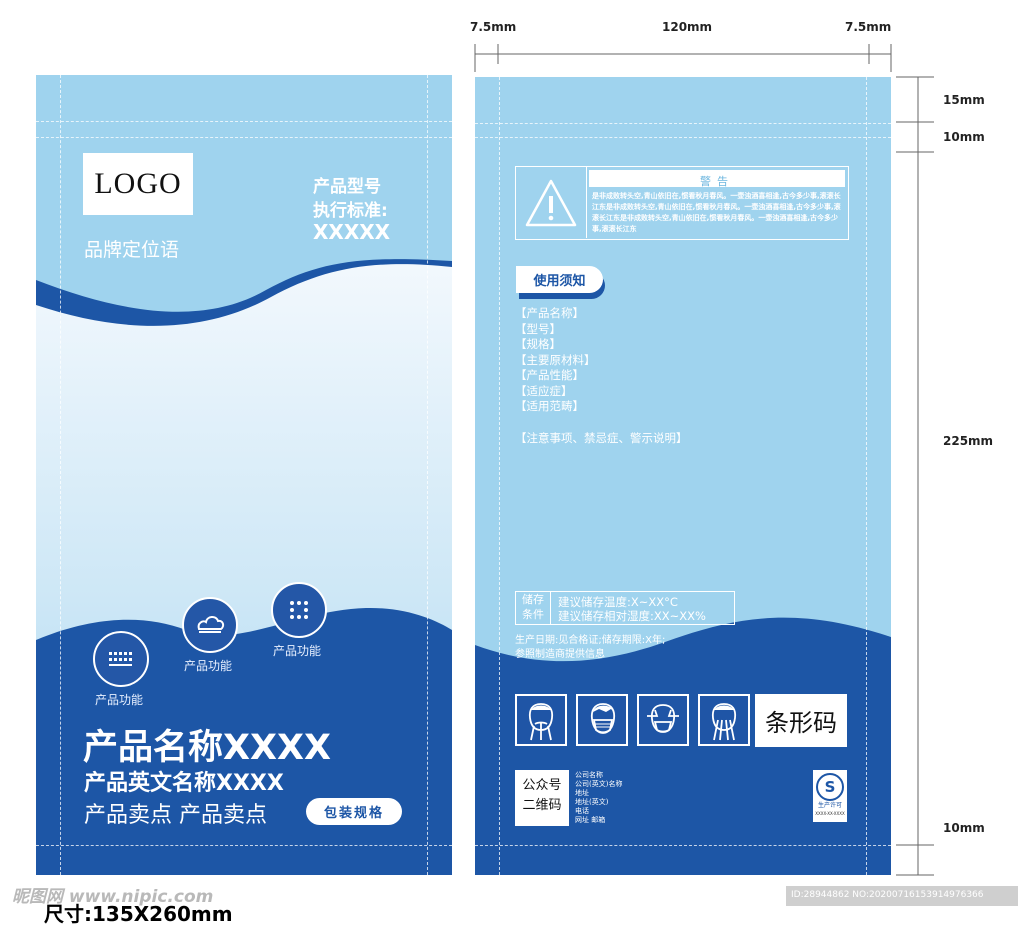 Image resolution: width=1024 pixels, height=927 pixels. What do you see at coordinates (244, 845) in the screenshot?
I see `front-guide-bottom` at bounding box center [244, 845].